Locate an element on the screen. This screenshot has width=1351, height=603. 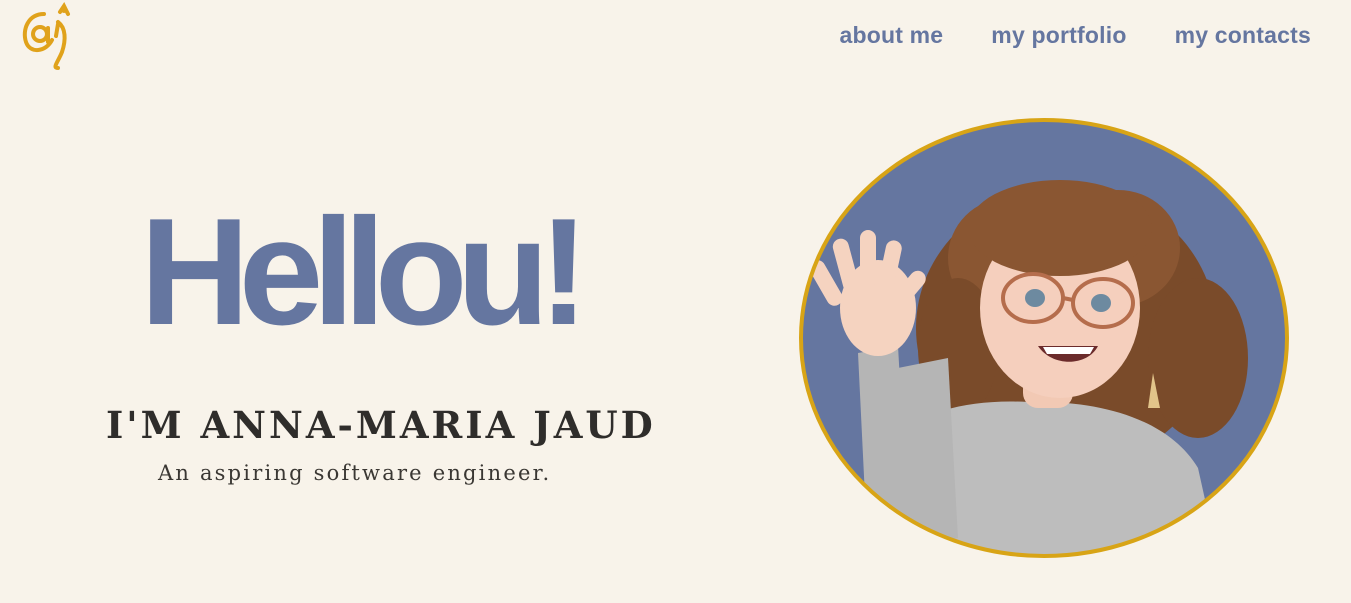
nav-about-me: about me is located at coordinates (891, 35).